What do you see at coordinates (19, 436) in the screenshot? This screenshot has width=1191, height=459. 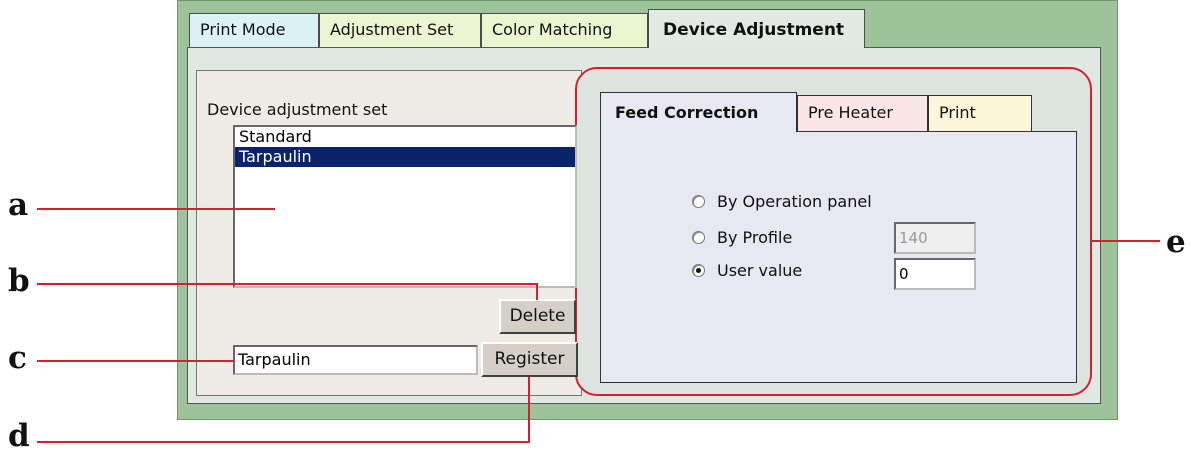 I see `callout-d: d` at bounding box center [19, 436].